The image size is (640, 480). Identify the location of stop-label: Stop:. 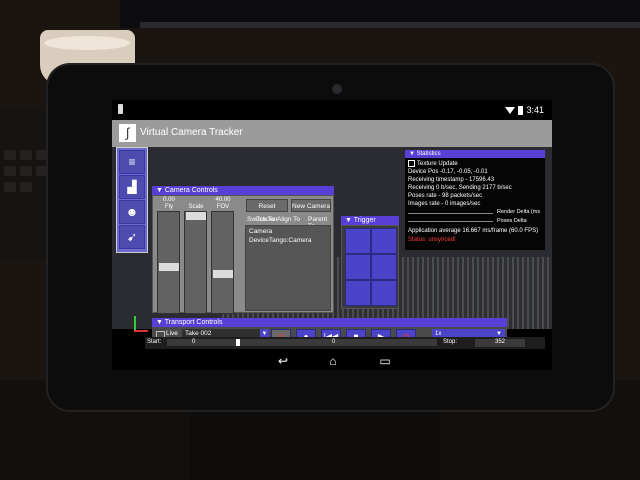
(450, 342).